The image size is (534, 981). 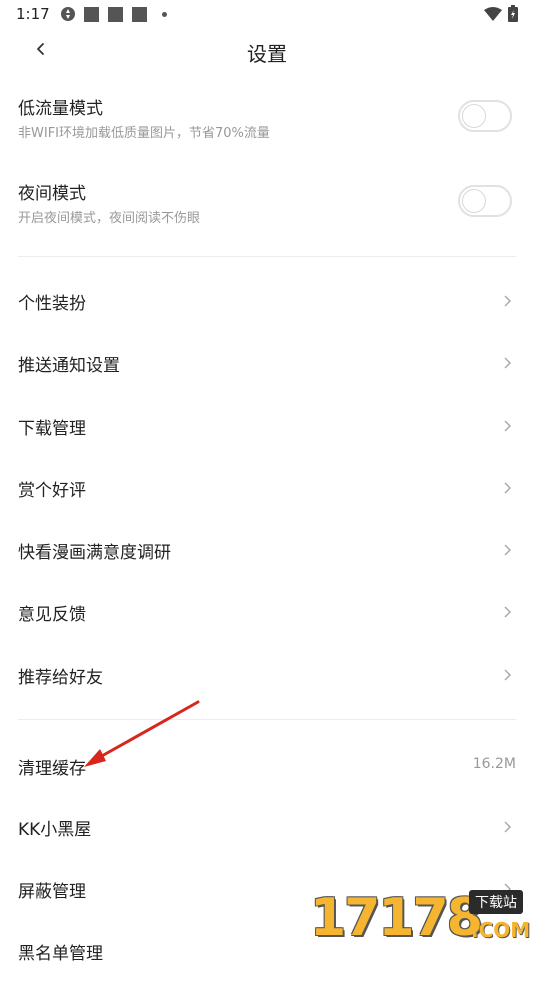 I want to click on wifi-icon, so click(x=493, y=14).